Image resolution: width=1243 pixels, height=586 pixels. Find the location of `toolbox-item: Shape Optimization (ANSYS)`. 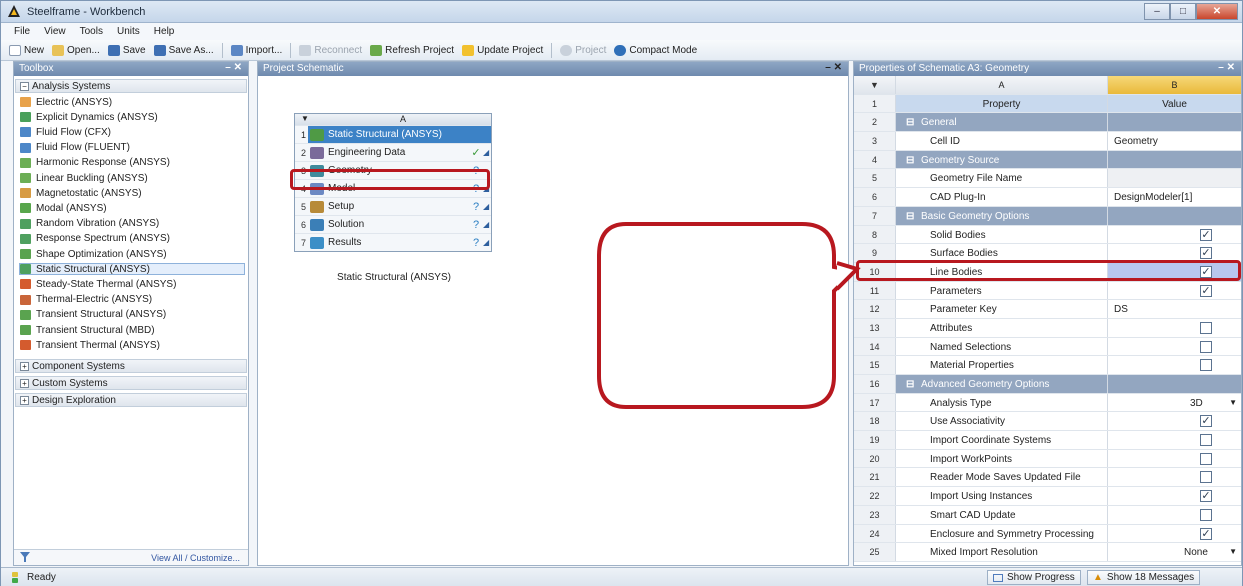

toolbox-item: Shape Optimization (ANSYS) is located at coordinates (133, 254).